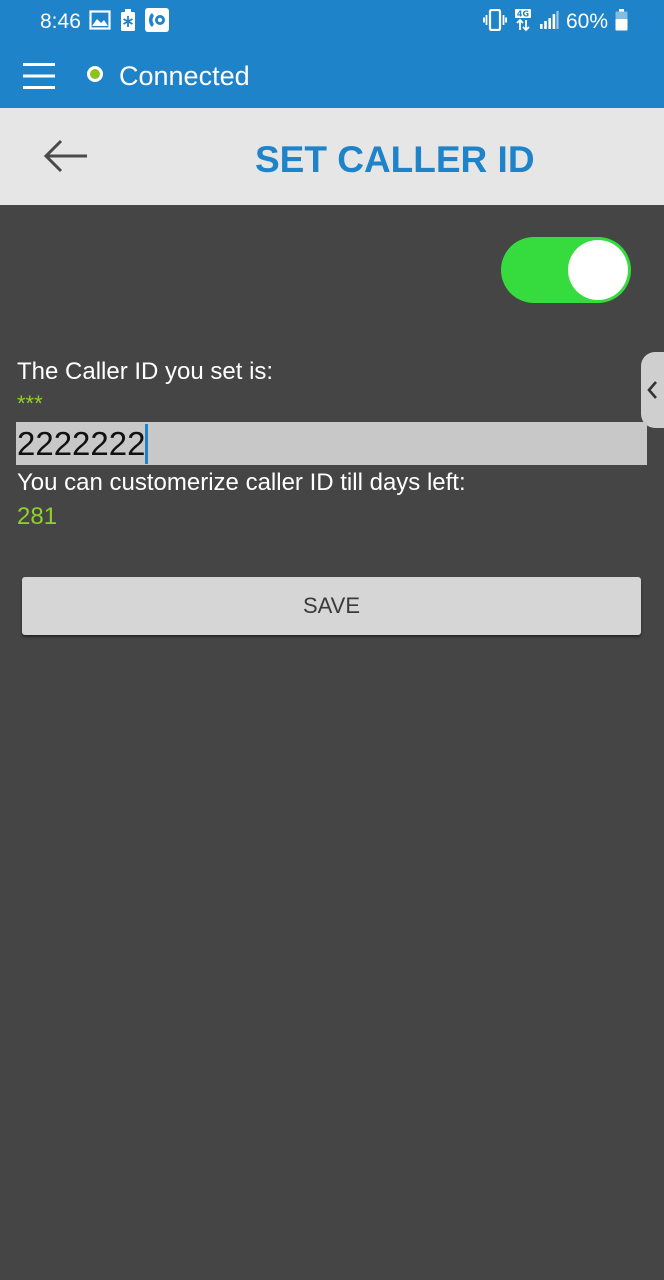  I want to click on connection-status-indicator, so click(95, 74).